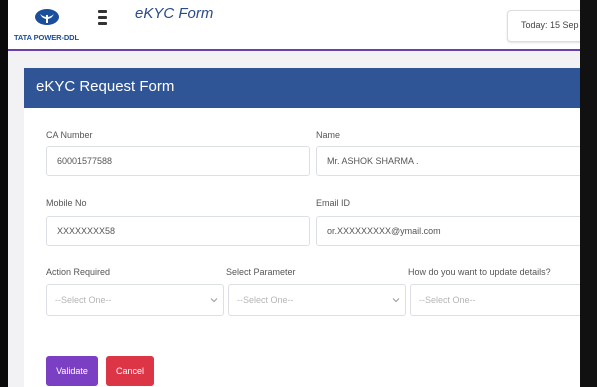  What do you see at coordinates (174, 13) in the screenshot?
I see `app-title: eKYC Form` at bounding box center [174, 13].